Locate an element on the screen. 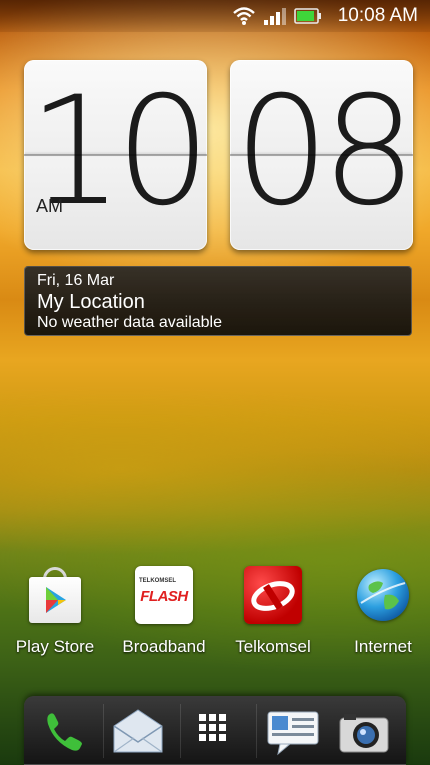 The width and height of the screenshot is (430, 765). telkomsel-flash-icon: TELKOMSEL FLASH is located at coordinates (164, 595).